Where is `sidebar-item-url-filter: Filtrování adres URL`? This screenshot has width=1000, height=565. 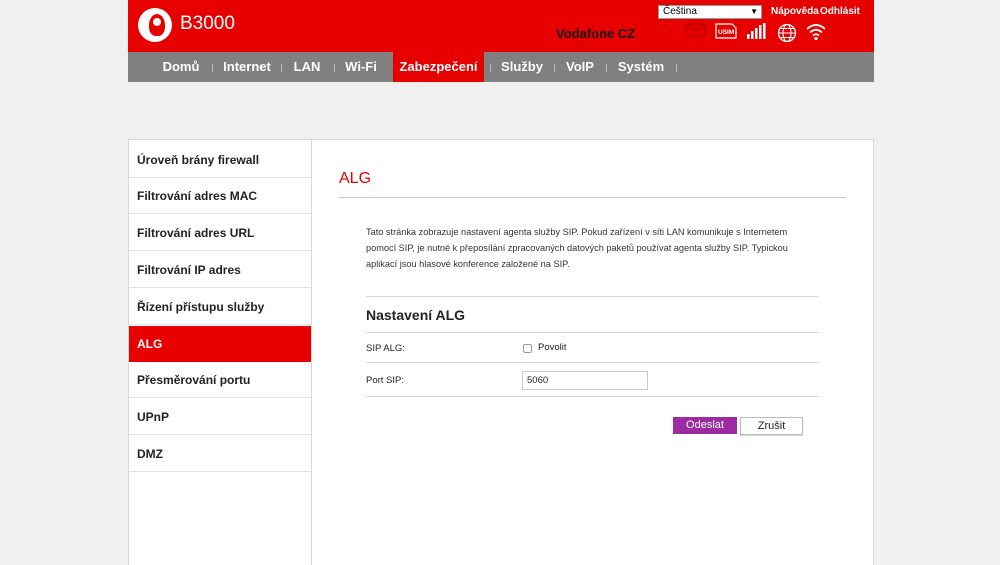
sidebar-item-url-filter: Filtrování adres URL is located at coordinates (220, 233).